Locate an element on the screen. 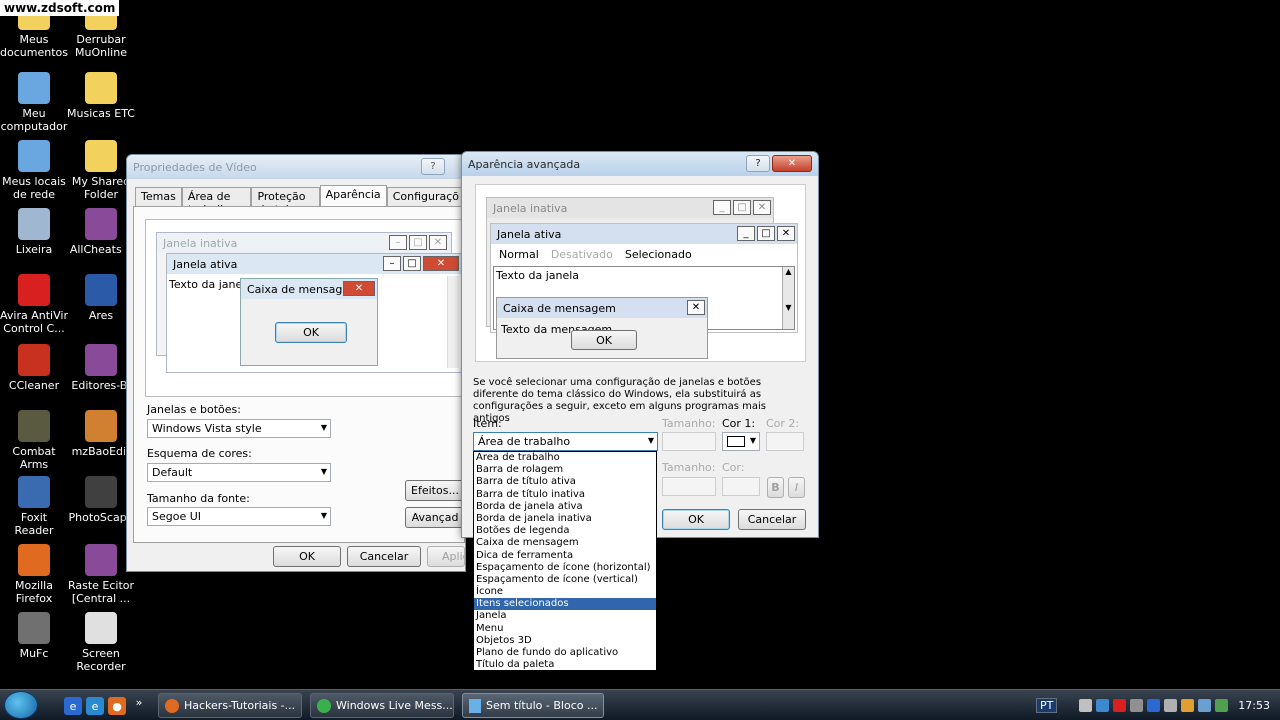 The width and height of the screenshot is (1280, 720). desktop-icon: Meu computador is located at coordinates (34, 102).